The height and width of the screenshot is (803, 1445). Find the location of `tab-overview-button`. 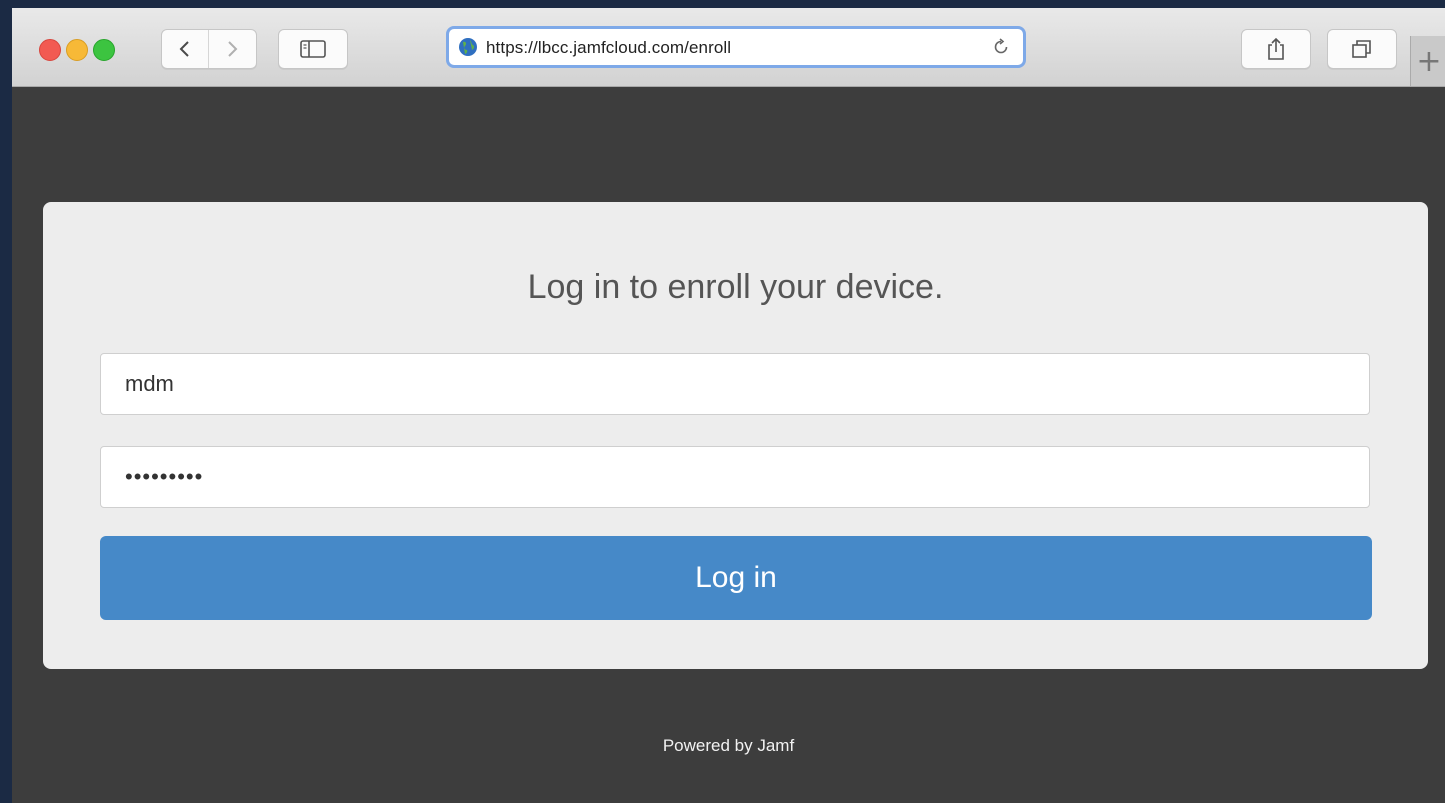

tab-overview-button is located at coordinates (1362, 49).